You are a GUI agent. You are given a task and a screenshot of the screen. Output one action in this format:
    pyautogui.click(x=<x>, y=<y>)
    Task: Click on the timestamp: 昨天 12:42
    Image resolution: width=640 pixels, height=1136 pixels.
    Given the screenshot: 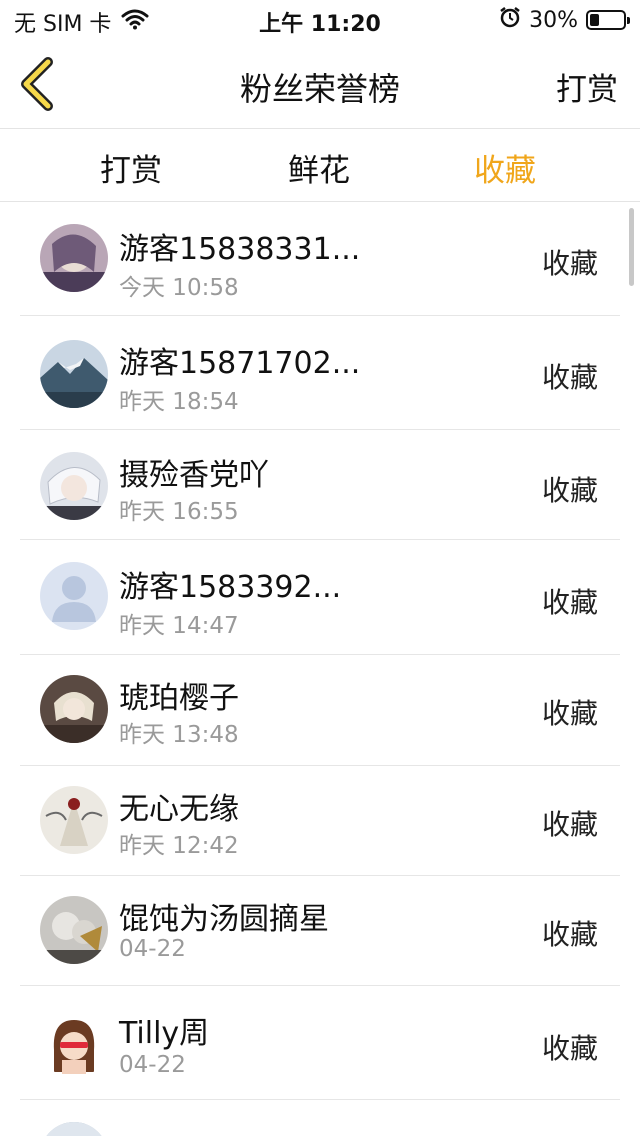 What is the action you would take?
    pyautogui.click(x=179, y=846)
    